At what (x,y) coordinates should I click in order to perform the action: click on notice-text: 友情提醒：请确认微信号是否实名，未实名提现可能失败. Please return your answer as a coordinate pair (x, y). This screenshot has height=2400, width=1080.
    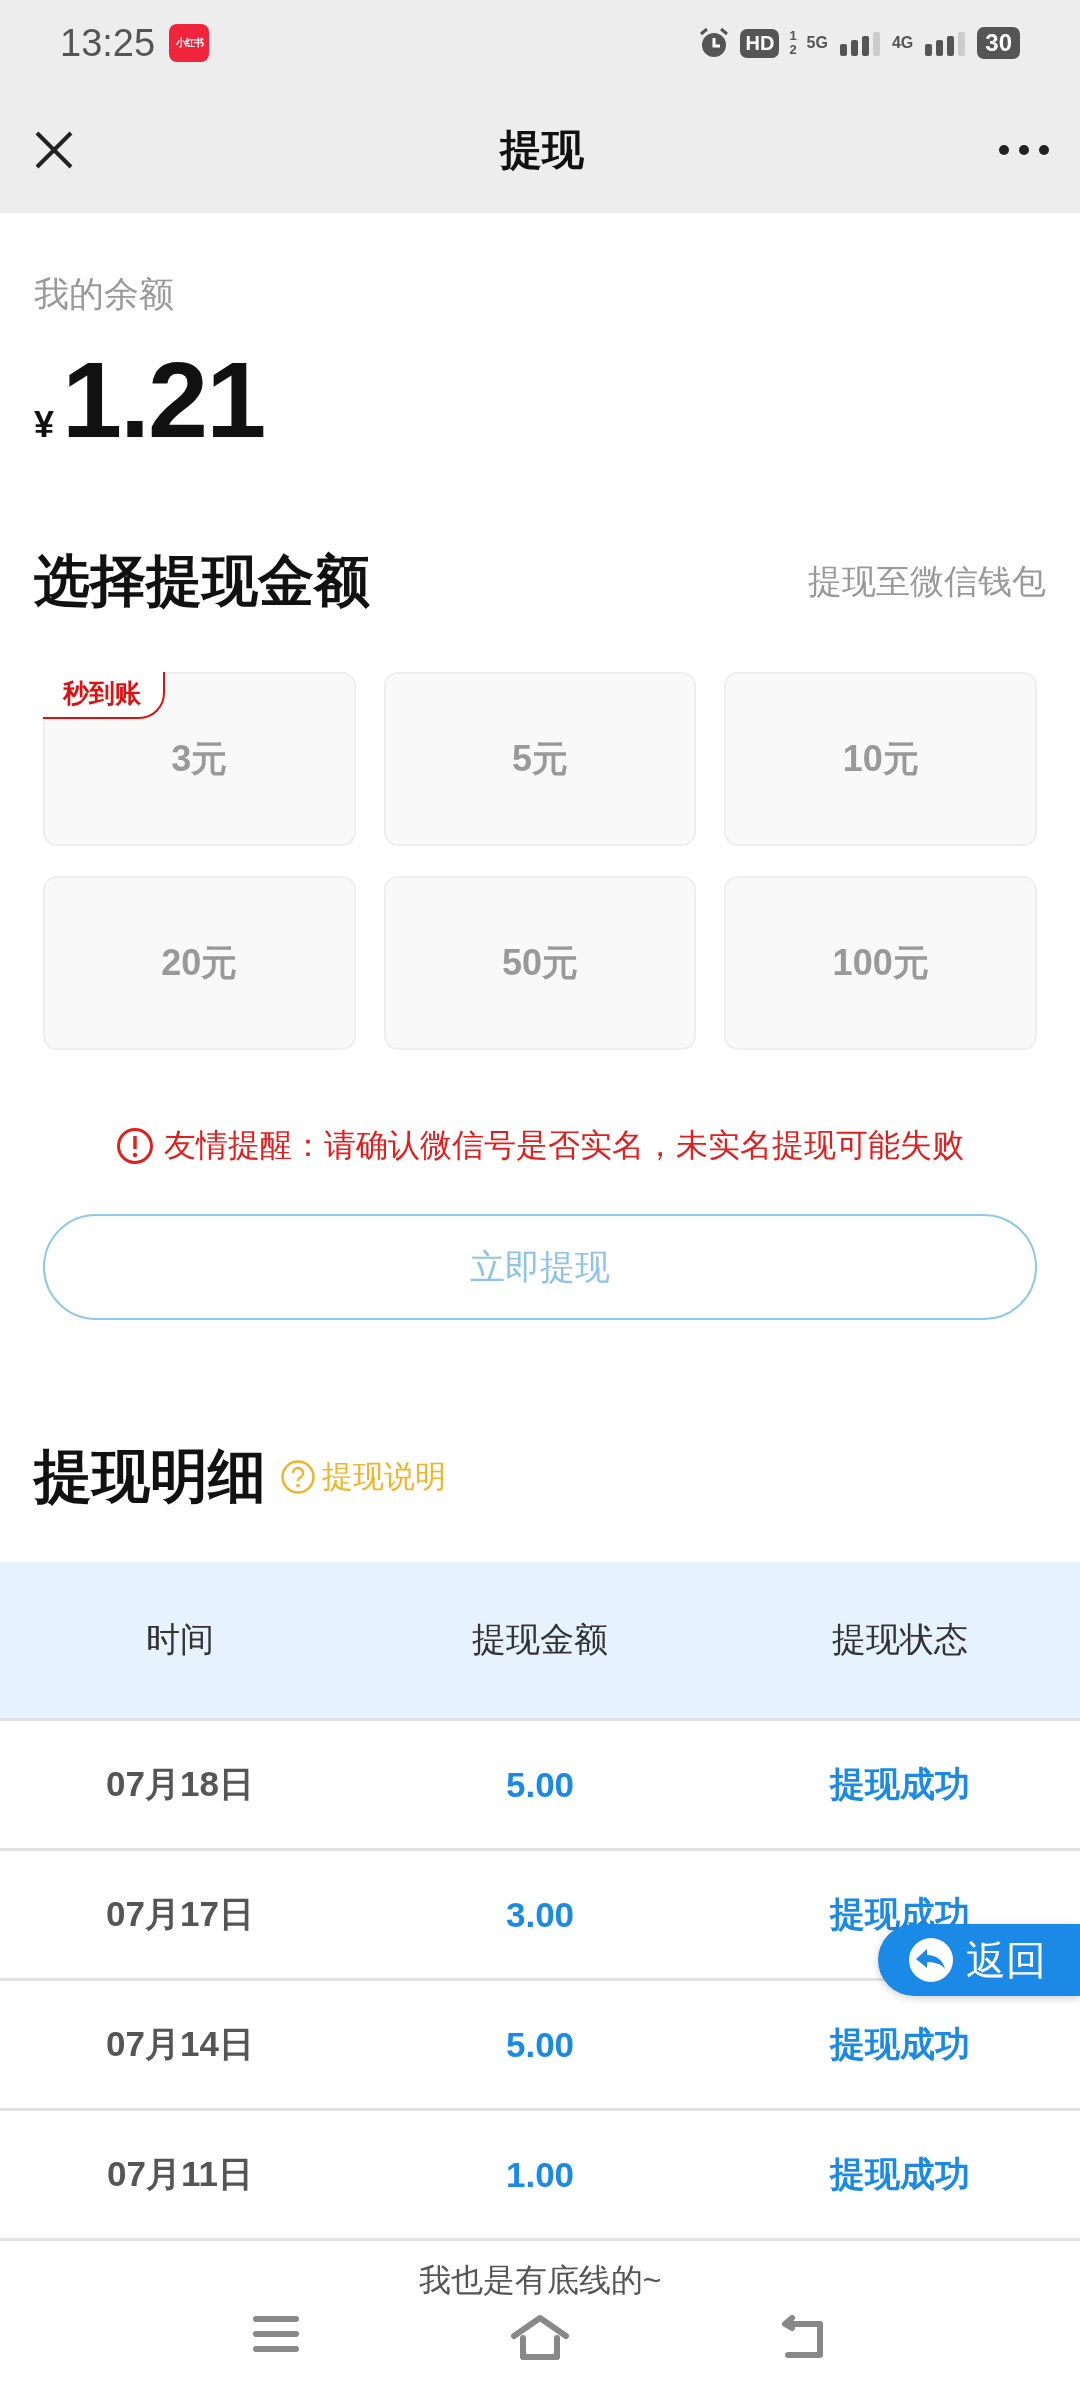
    Looking at the image, I should click on (564, 1145).